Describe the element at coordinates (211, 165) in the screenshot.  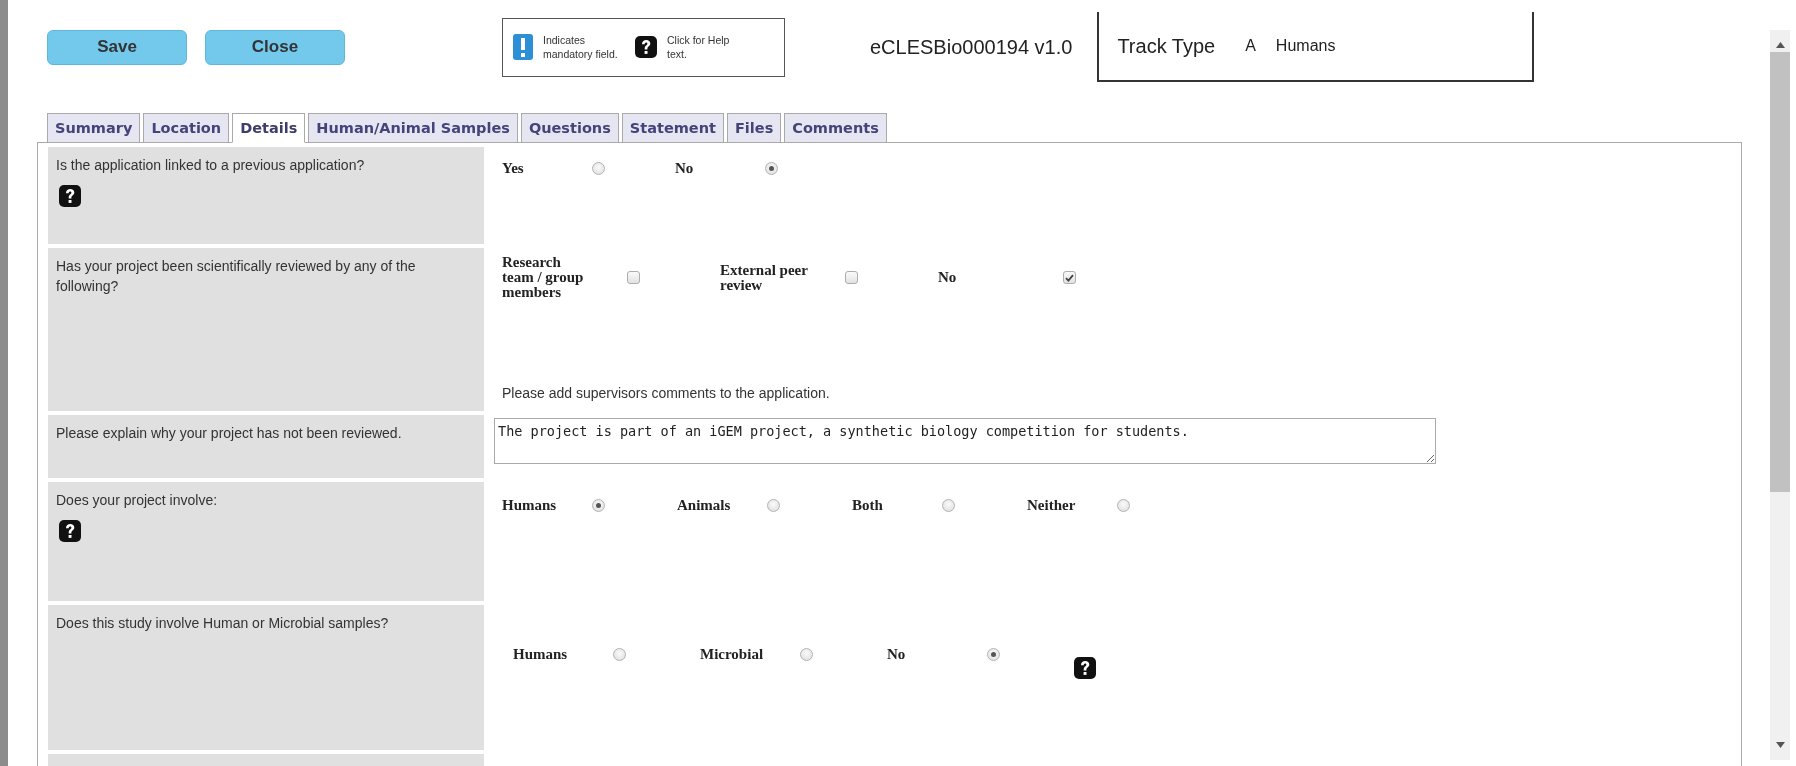
I see `question-text: Is the application linked to a previous application?` at that location.